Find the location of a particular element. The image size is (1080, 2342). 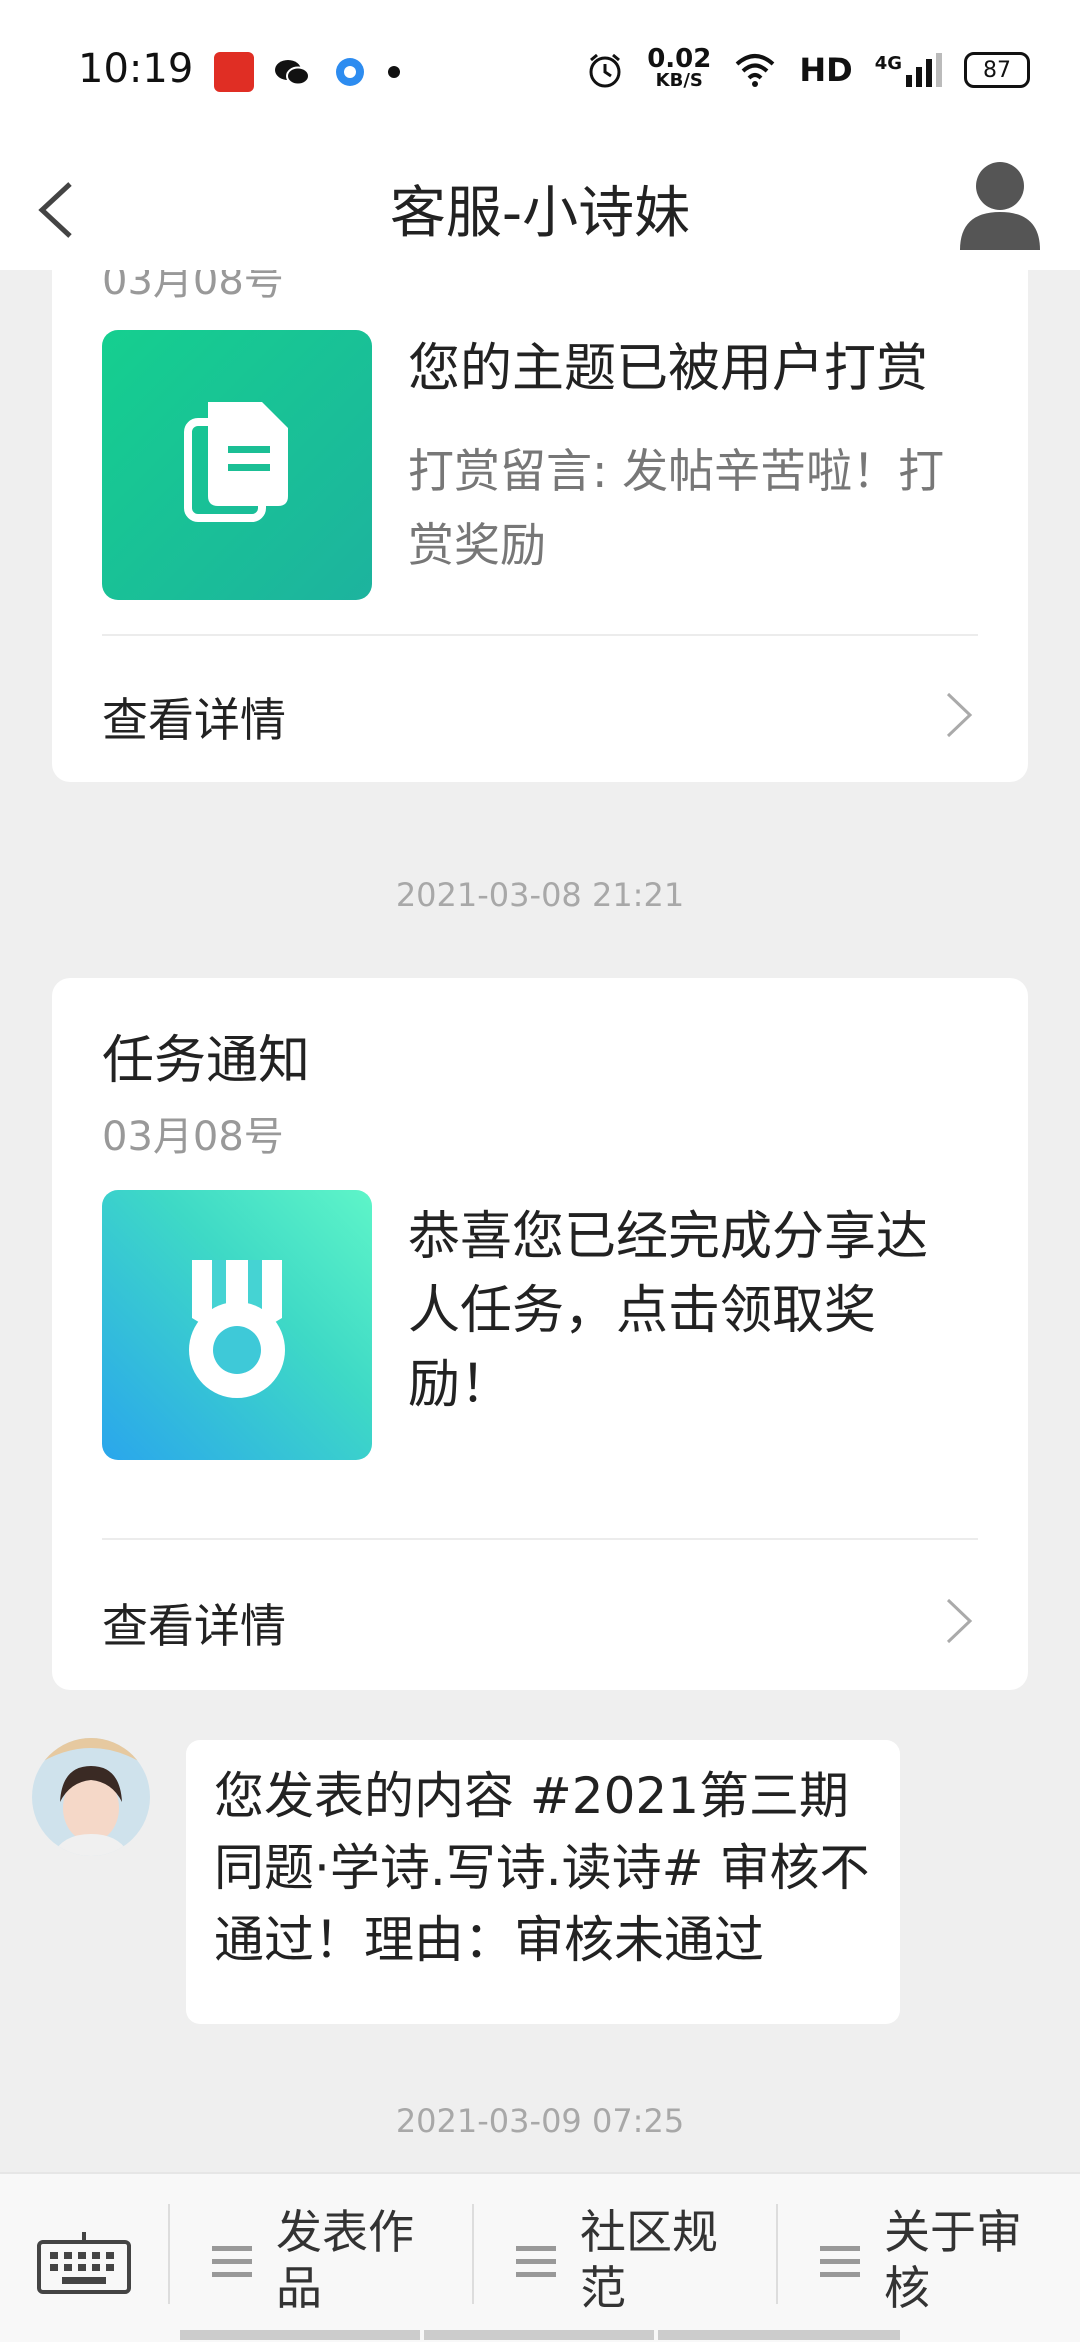

card-title: 您的主题已被用户打赏 is located at coordinates (668, 369).